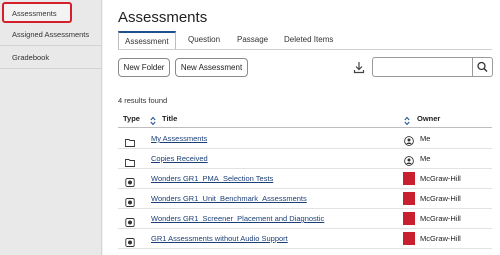 The width and height of the screenshot is (500, 255). Describe the element at coordinates (179, 158) in the screenshot. I see `assessment-title-link: Copies Received` at that location.